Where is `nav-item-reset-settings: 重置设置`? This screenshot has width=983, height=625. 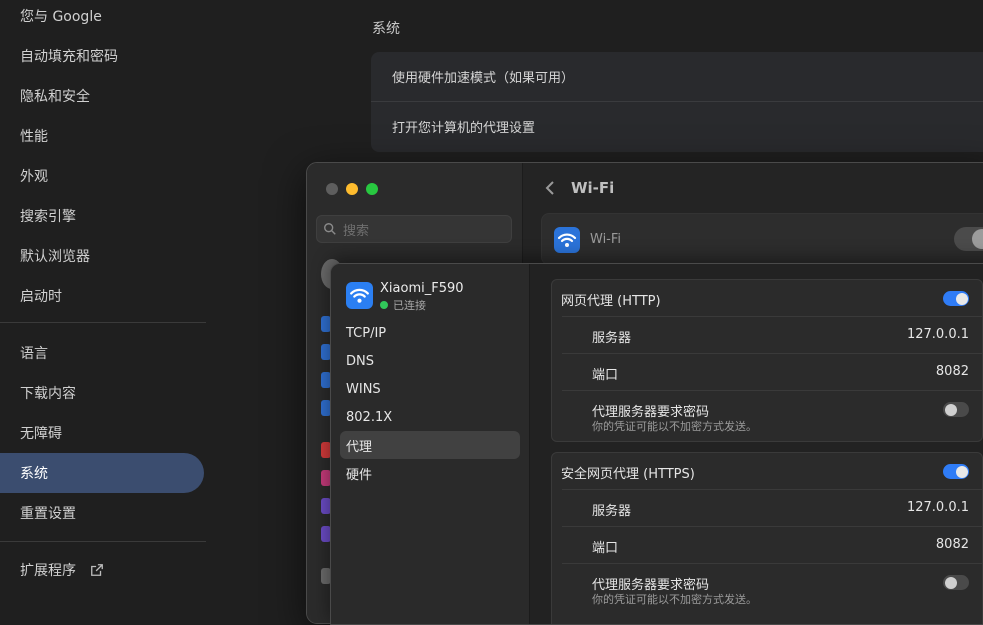 nav-item-reset-settings: 重置设置 is located at coordinates (102, 513).